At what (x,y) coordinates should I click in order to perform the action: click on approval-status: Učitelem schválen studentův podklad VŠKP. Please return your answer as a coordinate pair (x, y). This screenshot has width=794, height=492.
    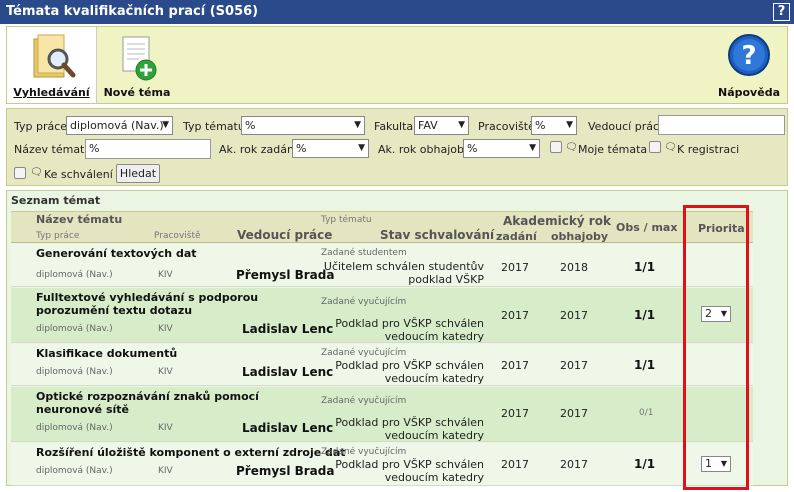
    Looking at the image, I should click on (401, 273).